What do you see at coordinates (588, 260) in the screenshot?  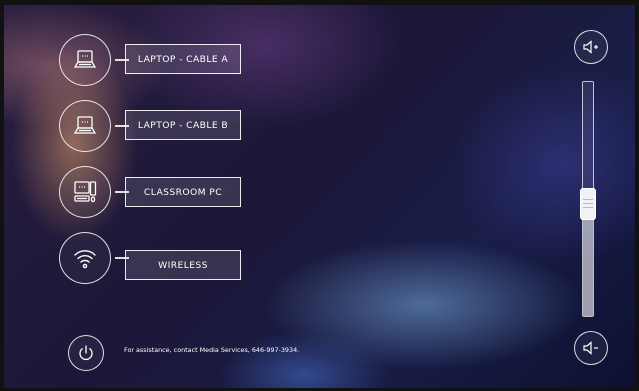 I see `volume-level-fill` at bounding box center [588, 260].